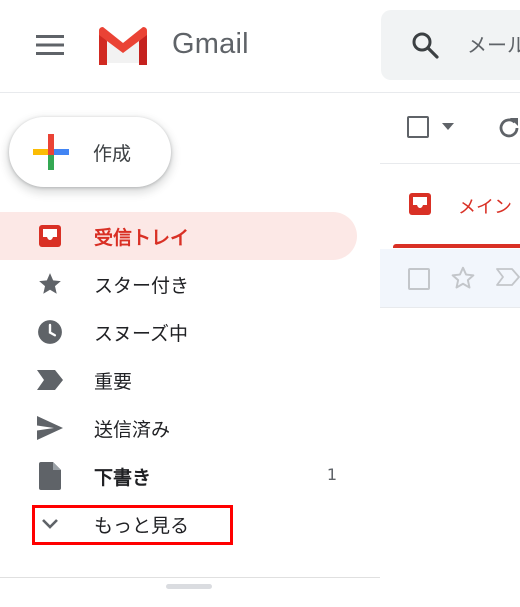 The width and height of the screenshot is (520, 607). Describe the element at coordinates (425, 45) in the screenshot. I see `search-icon` at that location.